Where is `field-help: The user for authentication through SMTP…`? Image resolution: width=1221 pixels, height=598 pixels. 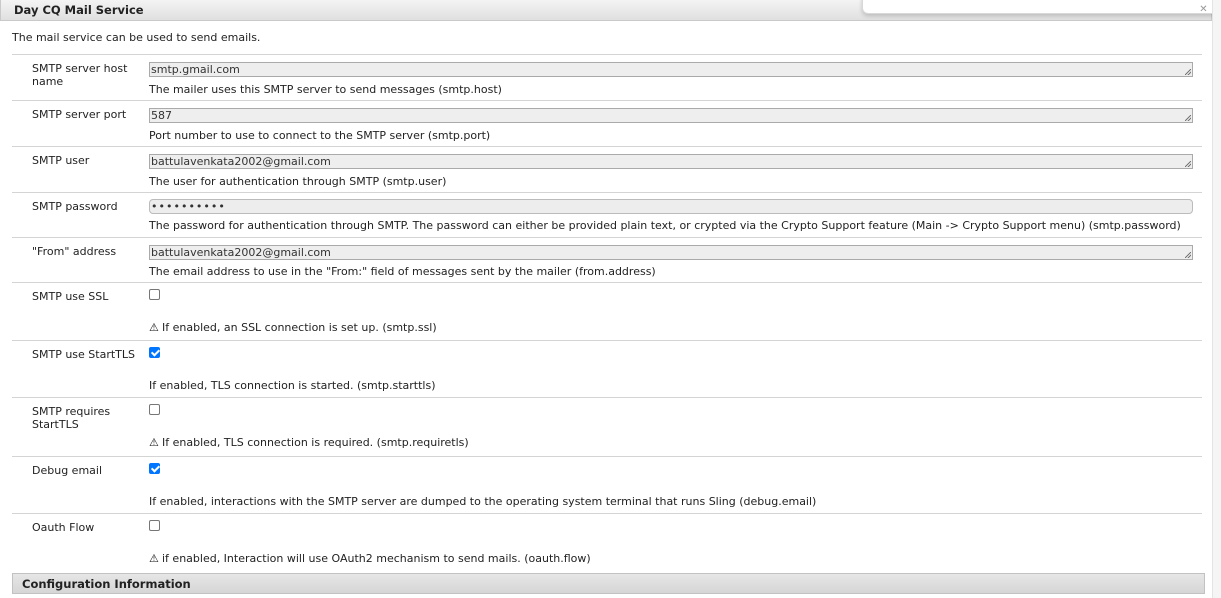
field-help: The user for authentication through SMTP… is located at coordinates (298, 181).